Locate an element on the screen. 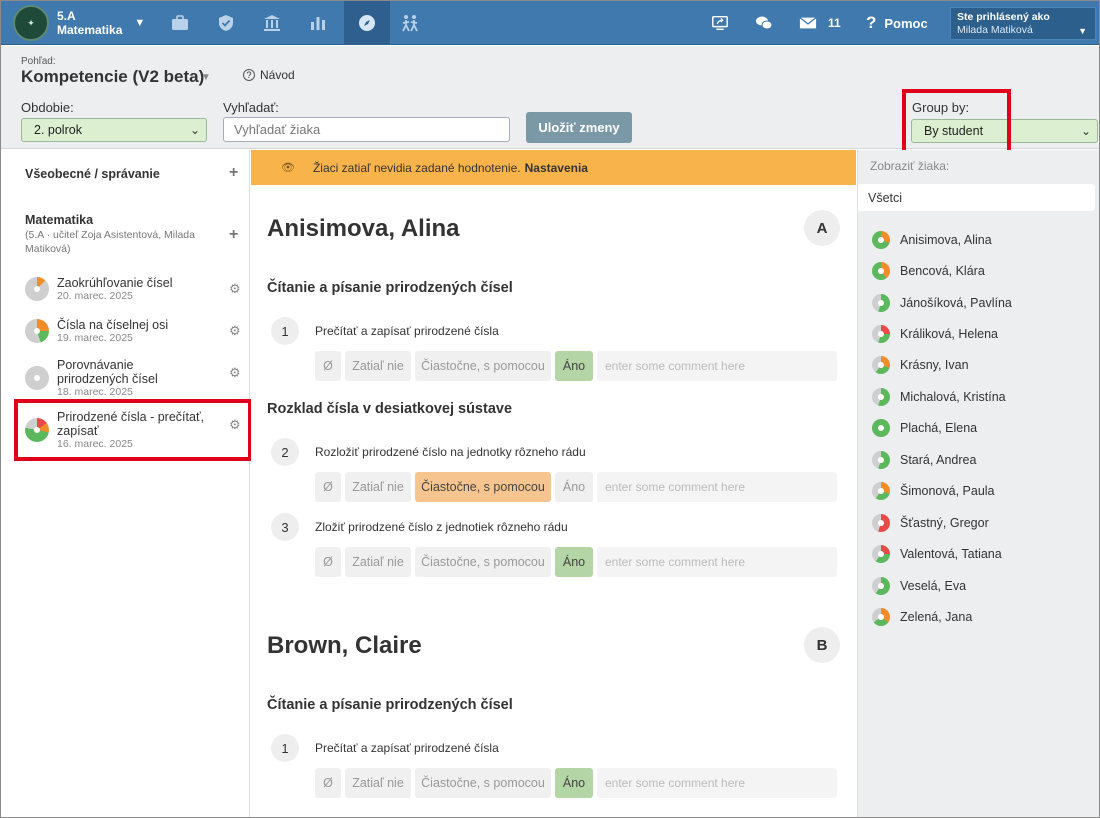 The image size is (1100, 818). banner-text: Žiaci zatiaľ nevidia zadané hodnotenie. is located at coordinates (416, 167).